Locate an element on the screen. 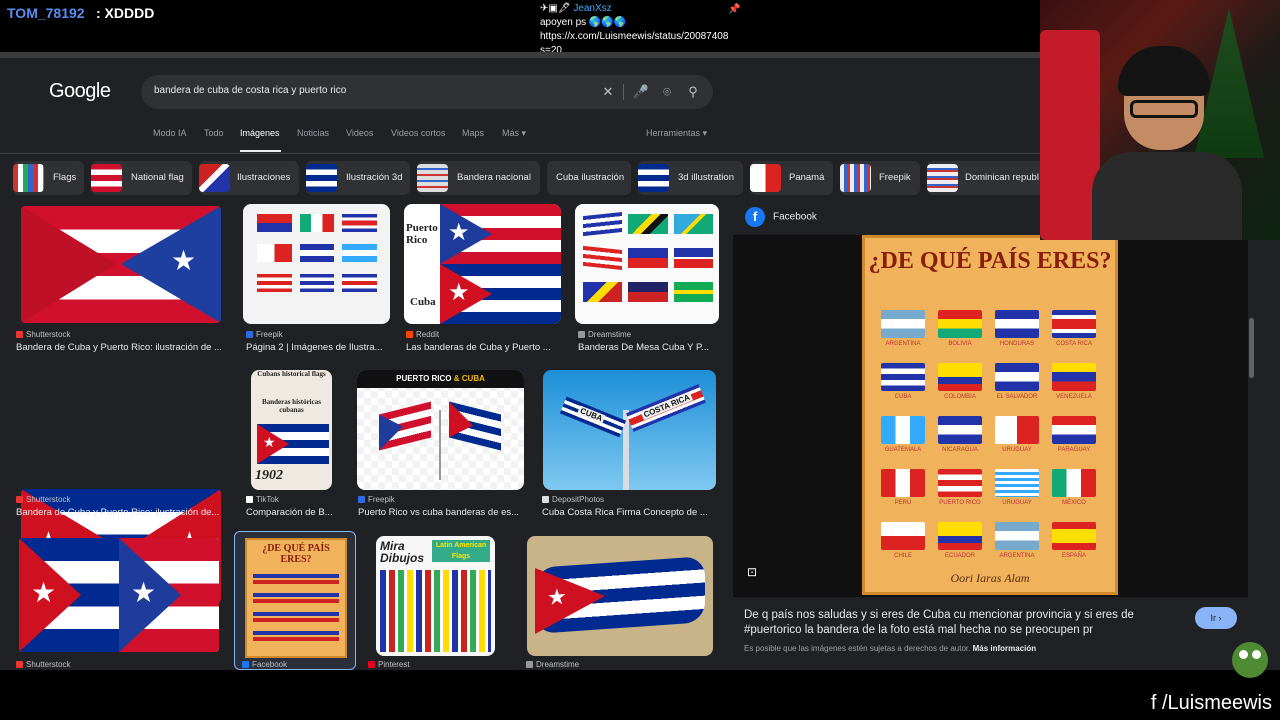 This screenshot has height=720, width=1280. cuba-flag: ★ is located at coordinates (500, 294).